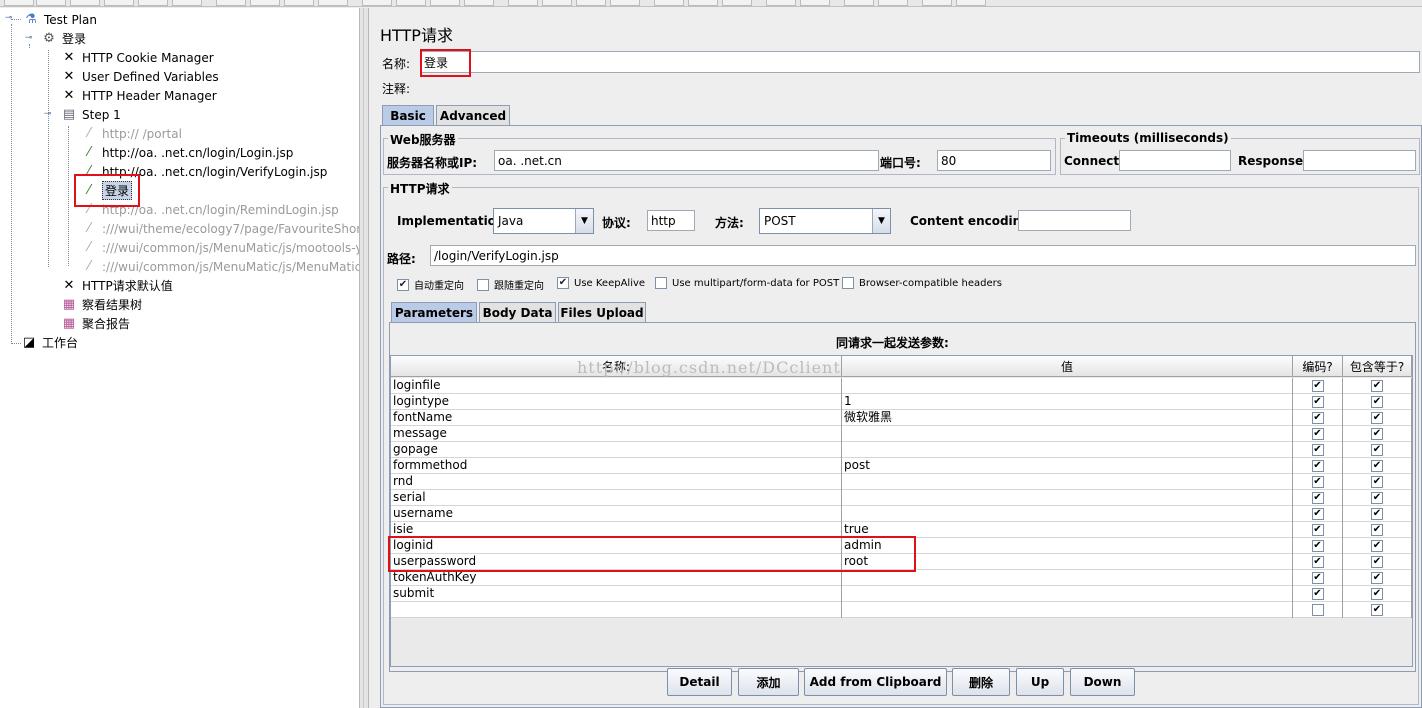 The height and width of the screenshot is (708, 1422). What do you see at coordinates (981, 682) in the screenshot?
I see `delete-button: 删除` at bounding box center [981, 682].